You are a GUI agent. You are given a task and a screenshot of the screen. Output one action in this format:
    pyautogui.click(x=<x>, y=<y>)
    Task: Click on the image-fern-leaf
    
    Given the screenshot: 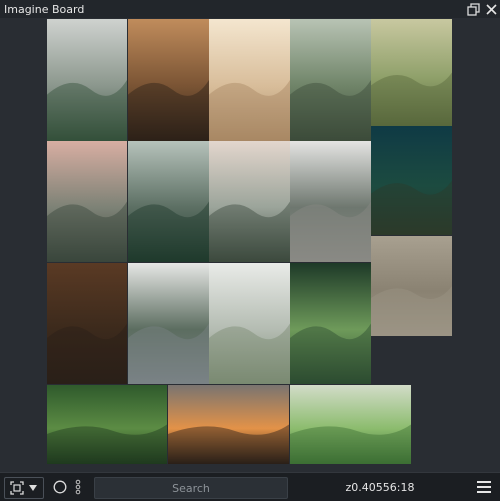 What is the action you would take?
    pyautogui.click(x=330, y=323)
    